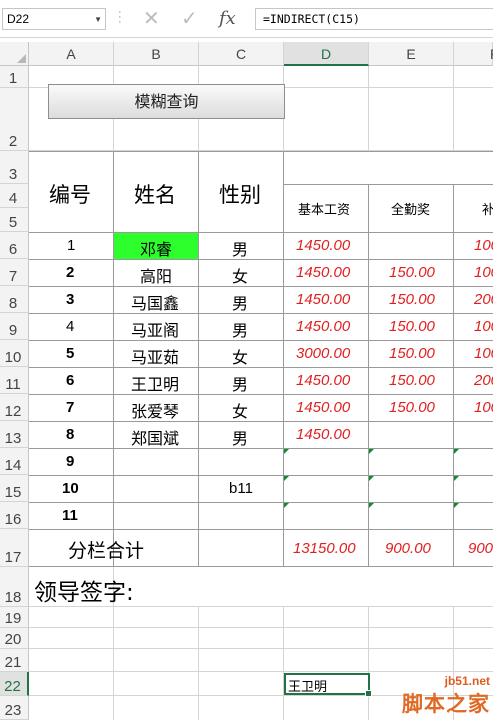 The height and width of the screenshot is (720, 493). Describe the element at coordinates (166, 101) in the screenshot. I see `fuzzy-search-button: 模糊查询` at that location.